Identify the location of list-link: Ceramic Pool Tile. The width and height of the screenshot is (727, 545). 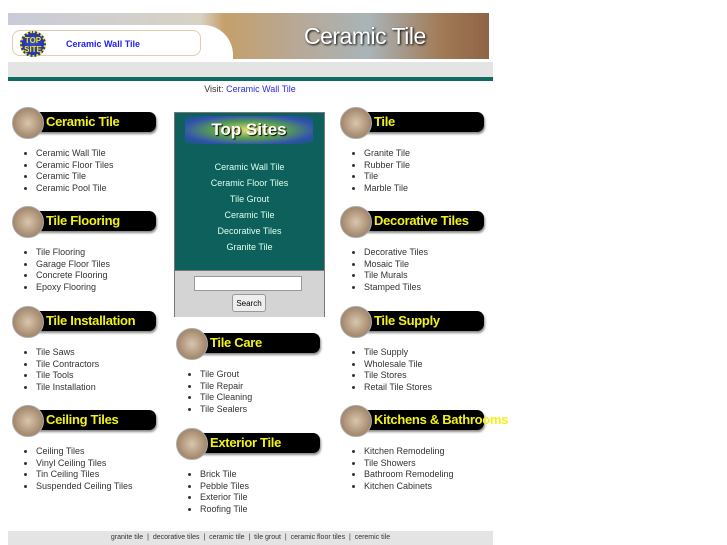
(71, 188).